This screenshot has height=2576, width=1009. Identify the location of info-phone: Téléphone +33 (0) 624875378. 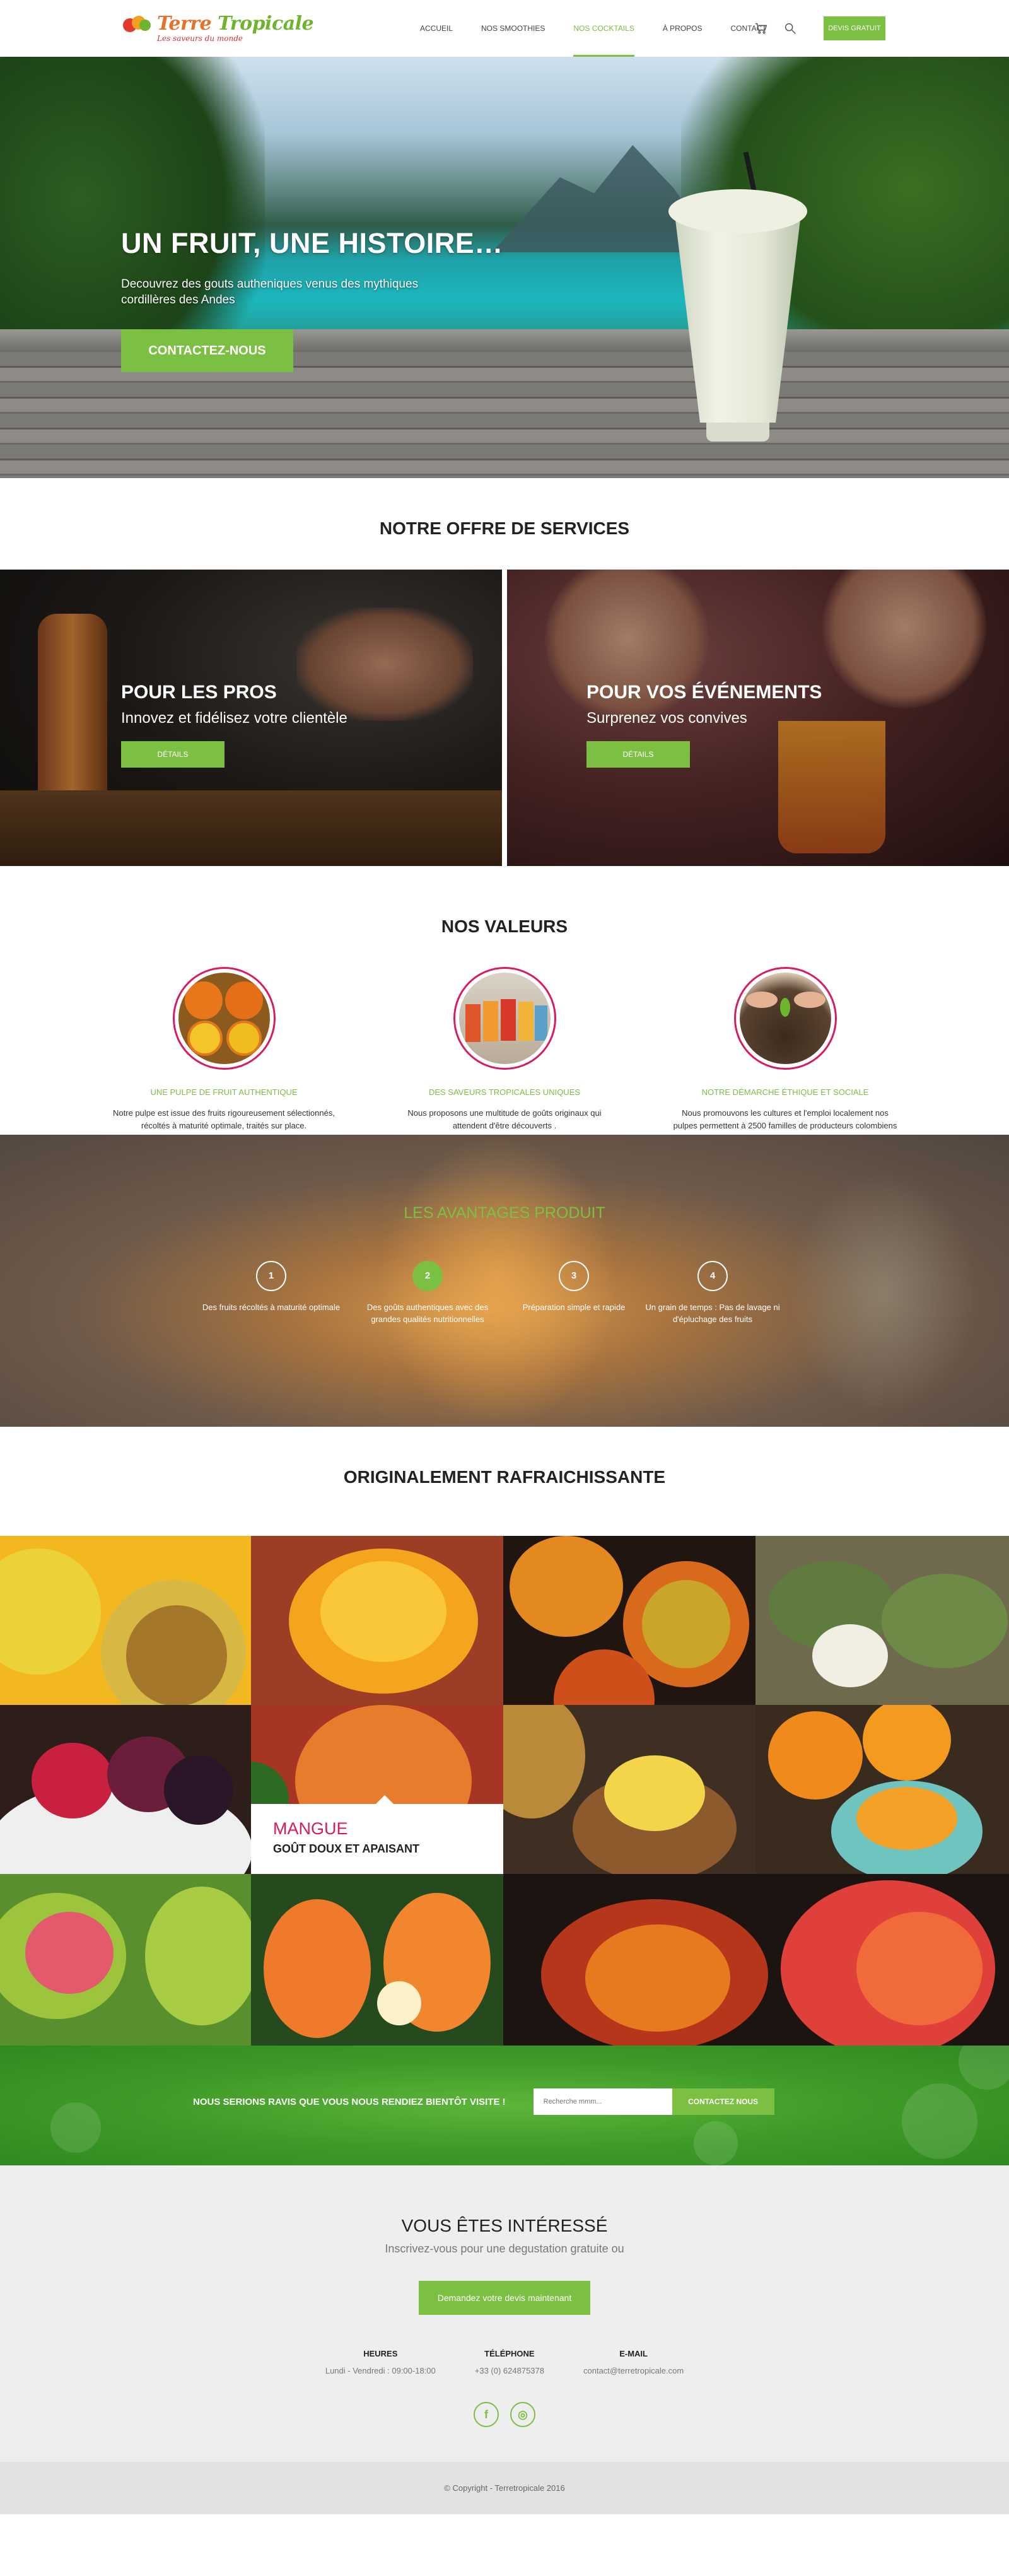
(509, 2362).